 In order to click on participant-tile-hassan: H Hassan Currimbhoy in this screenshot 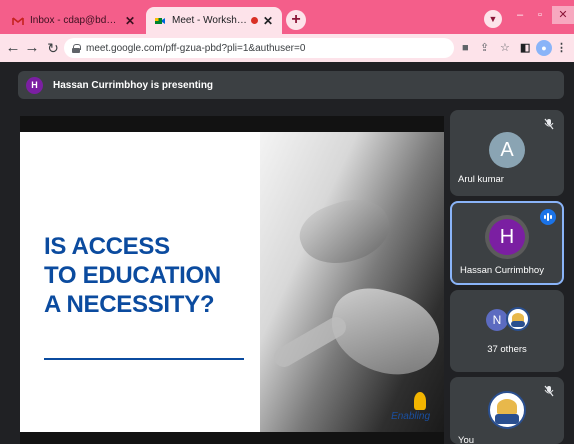, I will do `click(507, 243)`.